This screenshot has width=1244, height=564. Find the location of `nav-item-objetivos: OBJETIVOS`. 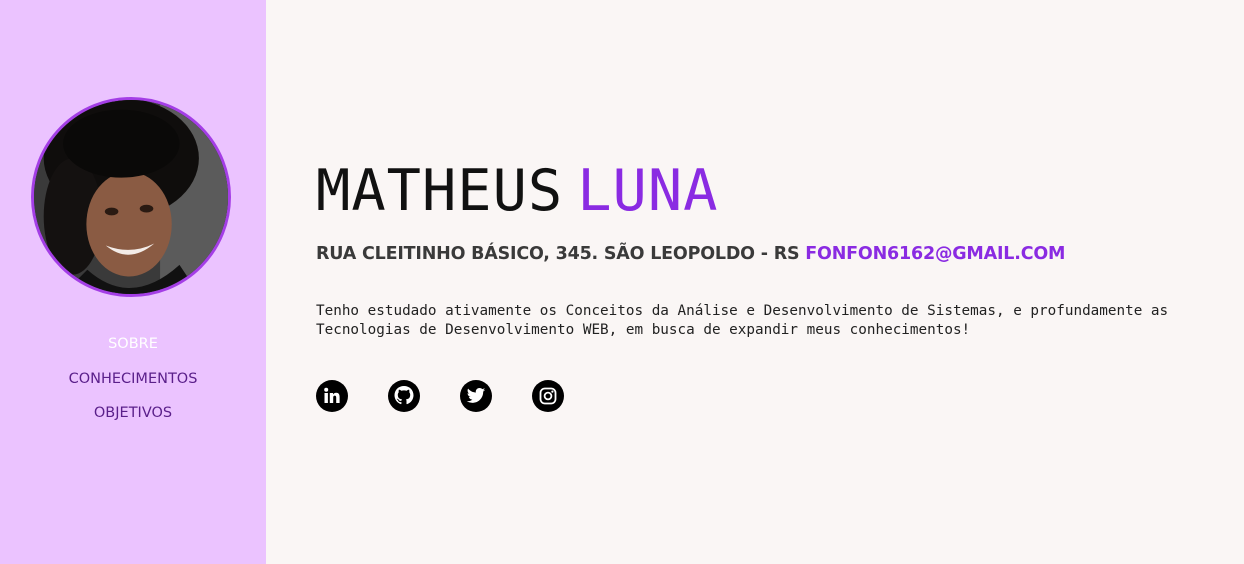

nav-item-objetivos: OBJETIVOS is located at coordinates (133, 419).